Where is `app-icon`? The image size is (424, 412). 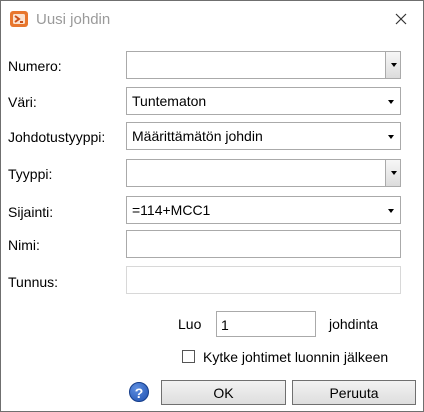 app-icon is located at coordinates (19, 19).